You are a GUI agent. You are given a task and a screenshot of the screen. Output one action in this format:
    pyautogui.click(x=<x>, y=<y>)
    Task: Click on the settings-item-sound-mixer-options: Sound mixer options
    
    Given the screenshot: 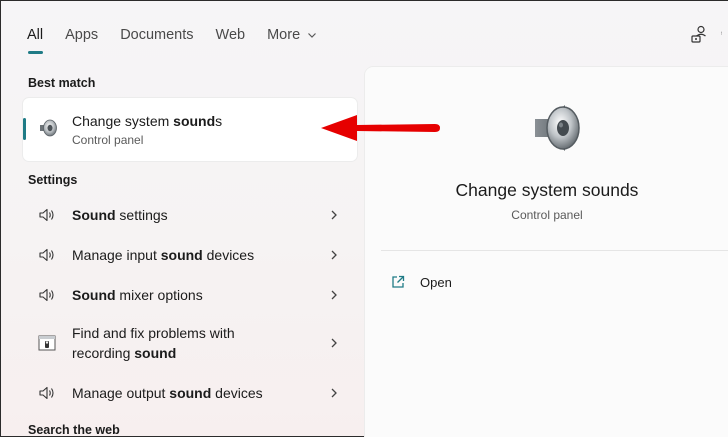 What is the action you would take?
    pyautogui.click(x=190, y=295)
    